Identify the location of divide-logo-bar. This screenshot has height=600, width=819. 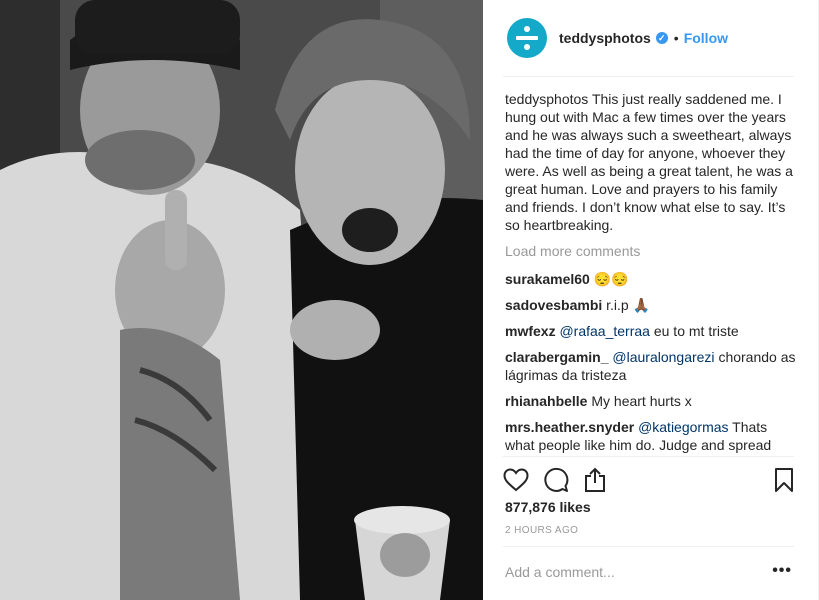
(527, 38).